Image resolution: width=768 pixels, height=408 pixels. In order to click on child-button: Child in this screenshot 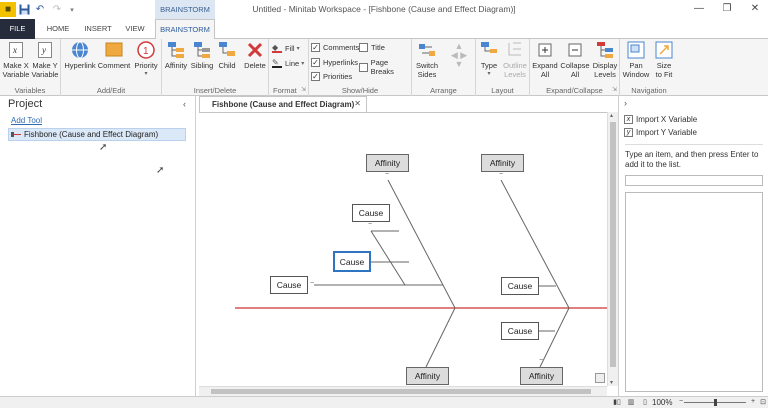, I will do `click(227, 55)`.